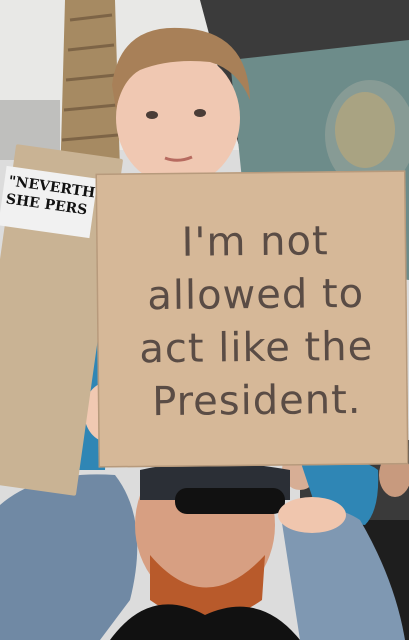  What do you see at coordinates (49, 202) in the screenshot?
I see `background-sign-text: "NEVERTH SHE PERS` at bounding box center [49, 202].